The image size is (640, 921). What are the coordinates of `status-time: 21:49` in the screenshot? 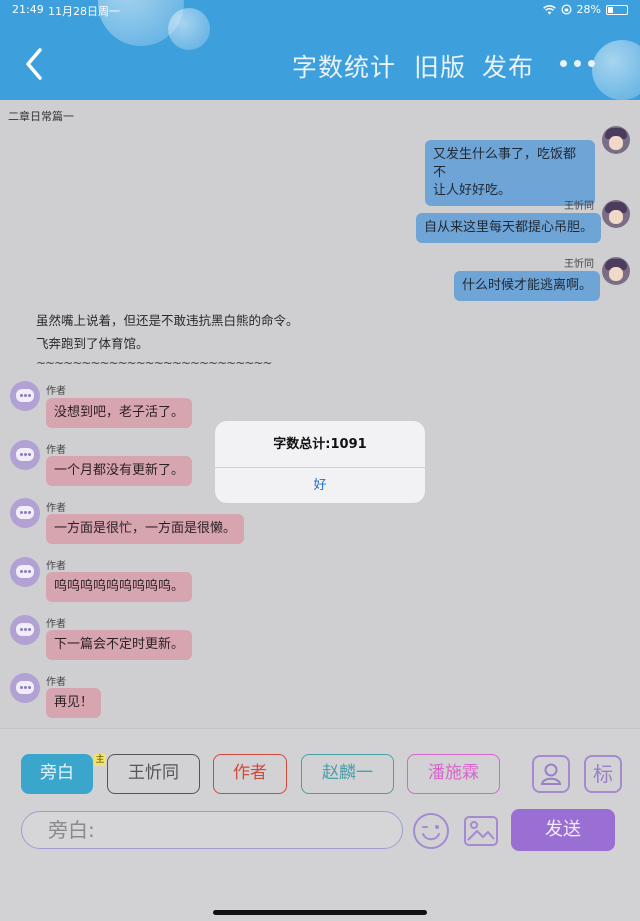 It's located at (28, 9).